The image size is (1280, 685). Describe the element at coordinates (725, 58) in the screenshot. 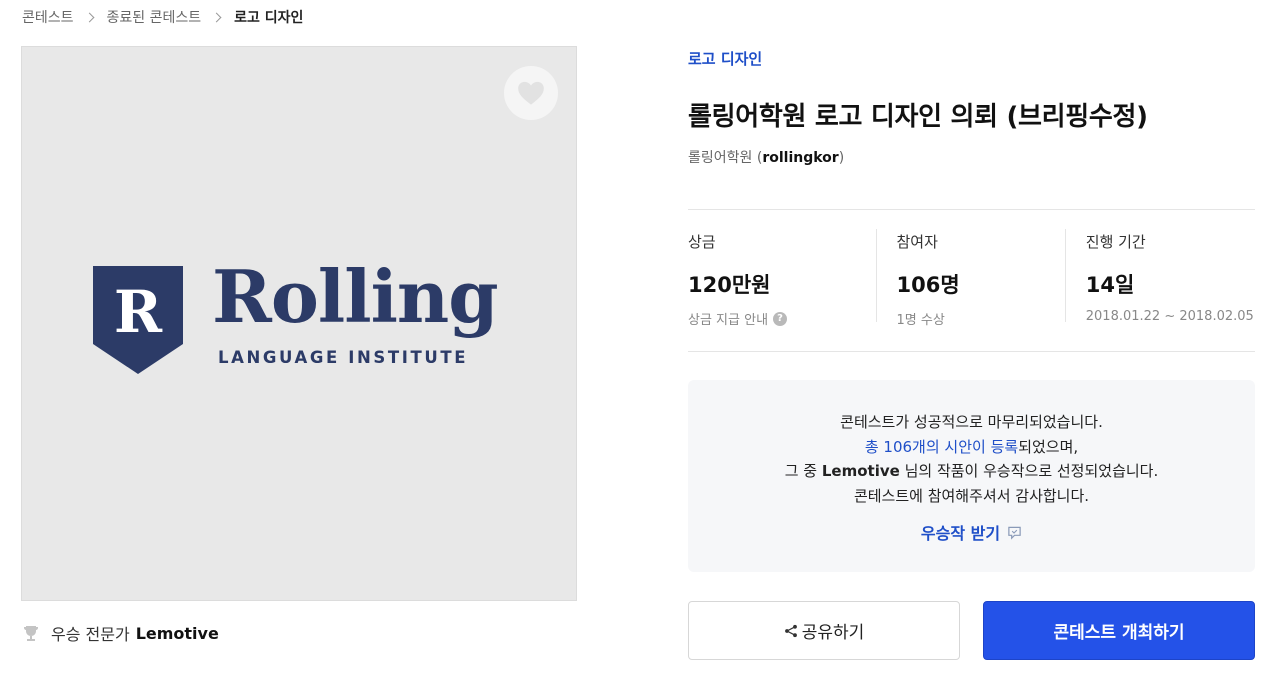

I see `contest-category: 로고 디자인` at that location.